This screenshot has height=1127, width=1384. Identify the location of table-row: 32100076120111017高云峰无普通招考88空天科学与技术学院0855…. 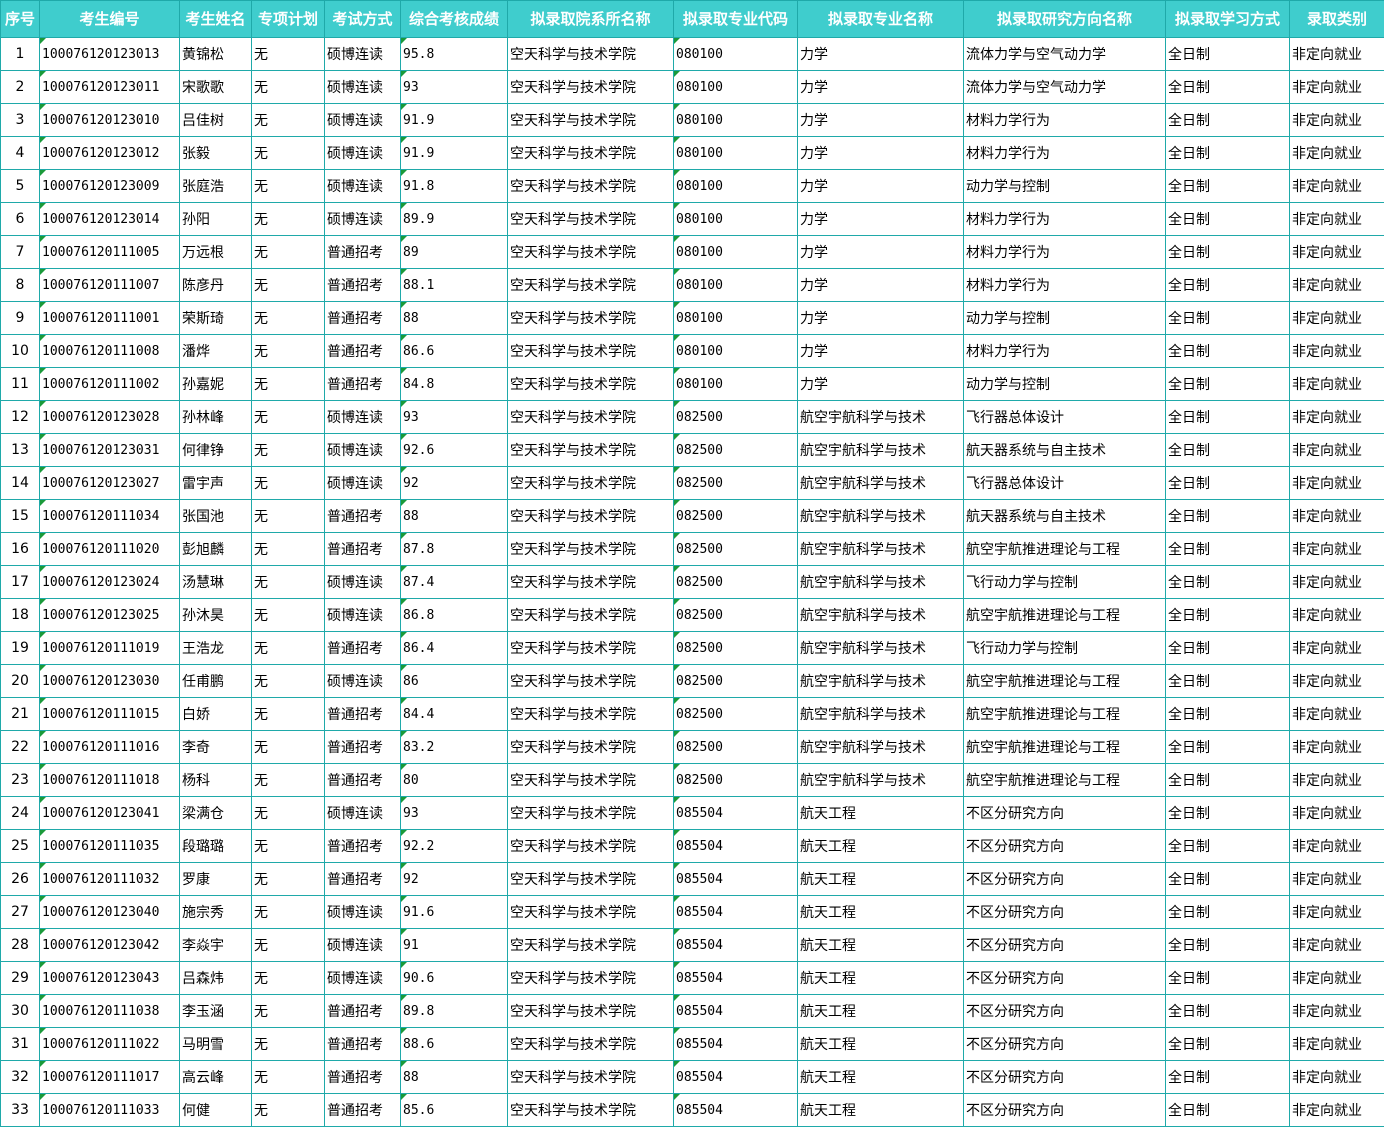
(692, 1077).